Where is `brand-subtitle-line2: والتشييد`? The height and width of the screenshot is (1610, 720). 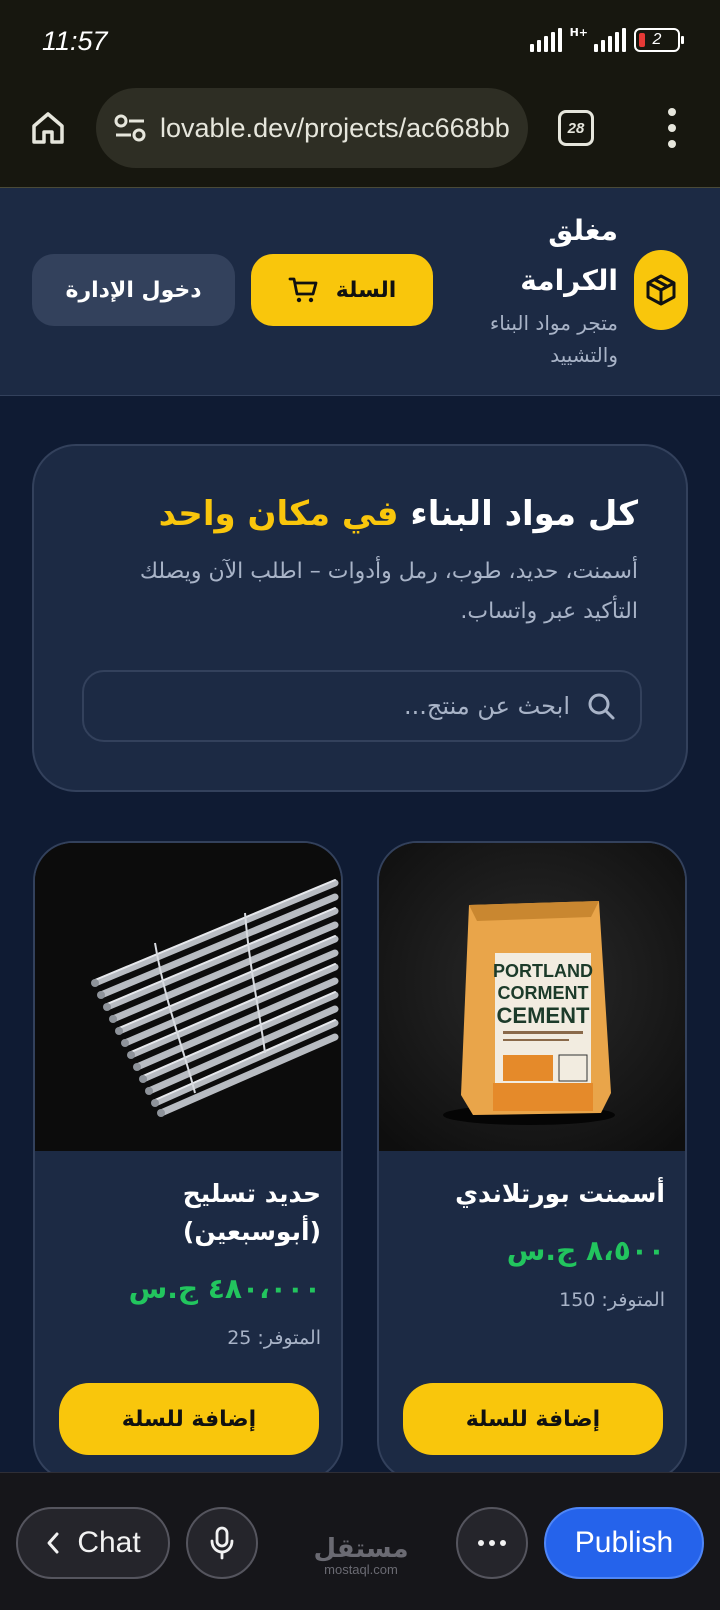 brand-subtitle-line2: والتشييد is located at coordinates (584, 355).